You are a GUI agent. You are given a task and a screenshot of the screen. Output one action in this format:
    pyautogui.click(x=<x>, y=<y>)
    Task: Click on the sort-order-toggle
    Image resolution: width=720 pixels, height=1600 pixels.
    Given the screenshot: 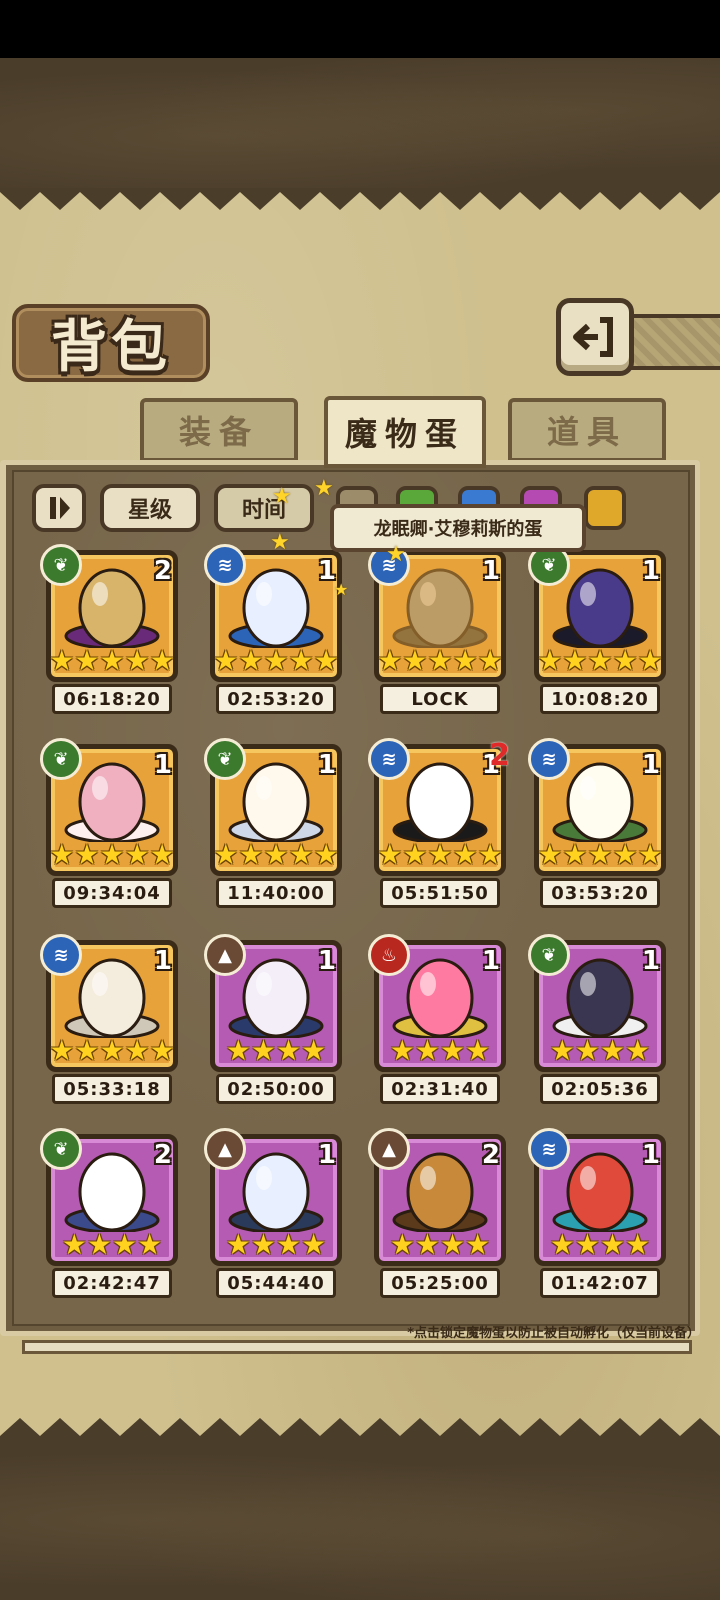 What is the action you would take?
    pyautogui.click(x=59, y=508)
    